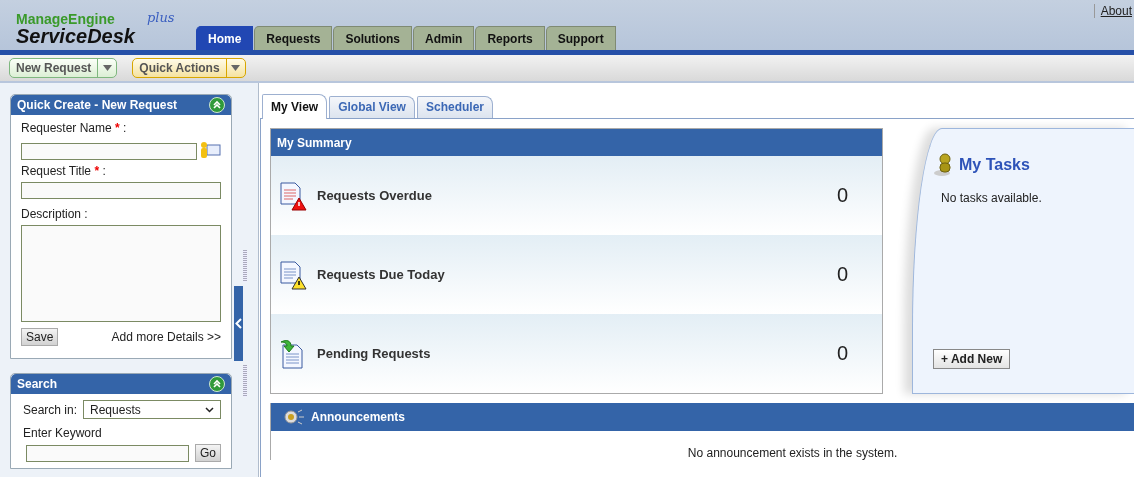 This screenshot has width=1134, height=477. Describe the element at coordinates (572, 195) in the screenshot. I see `summary-label: Requests Overdue` at that location.